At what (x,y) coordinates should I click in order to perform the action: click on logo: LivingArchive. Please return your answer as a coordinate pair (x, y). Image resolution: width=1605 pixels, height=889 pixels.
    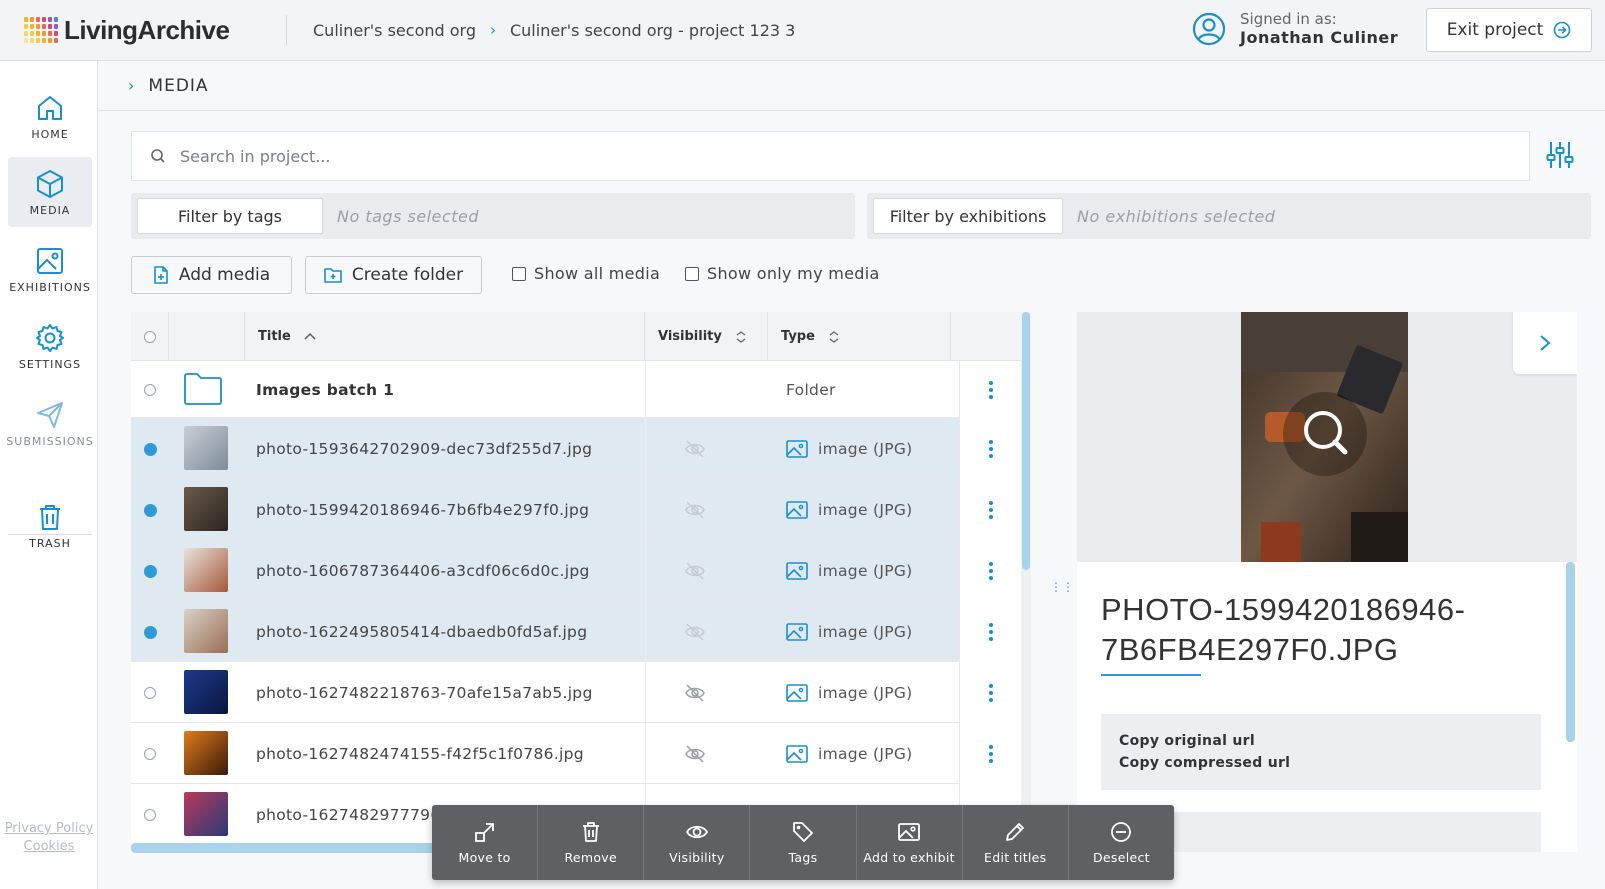
    Looking at the image, I should click on (144, 30).